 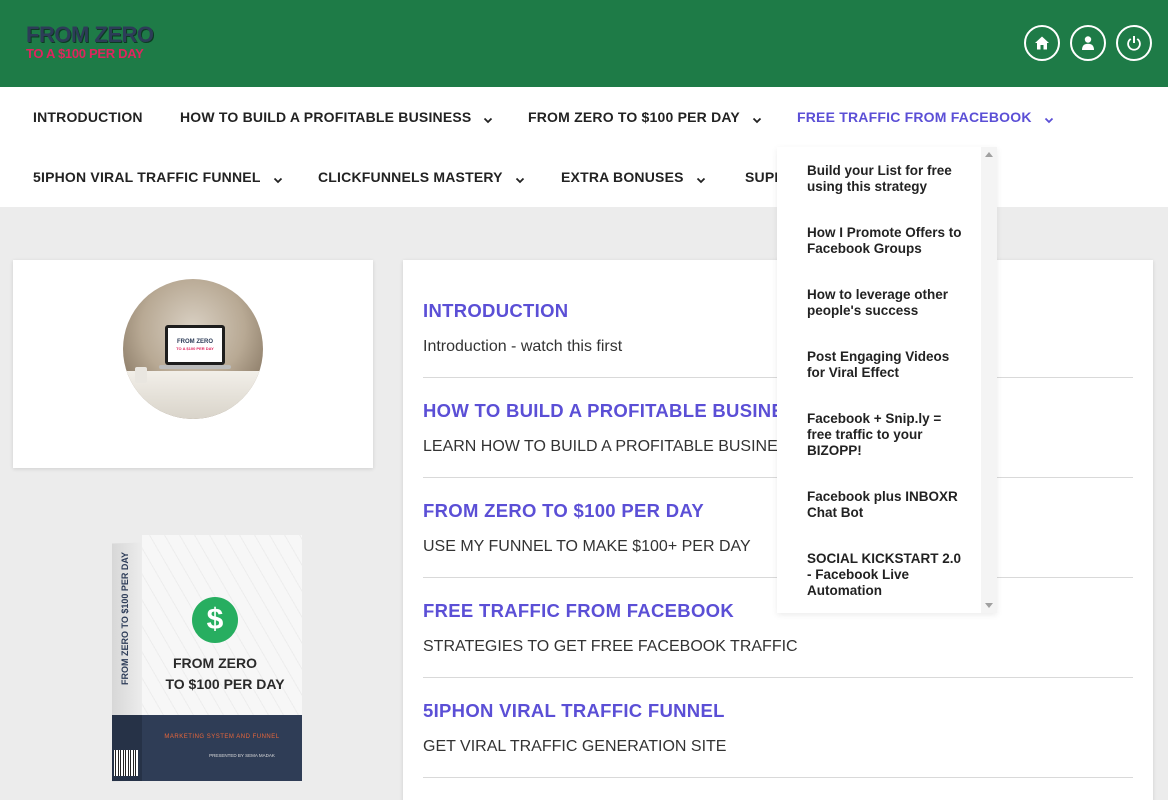 What do you see at coordinates (195, 342) in the screenshot?
I see `laptop-screen-title: FROM ZERO` at bounding box center [195, 342].